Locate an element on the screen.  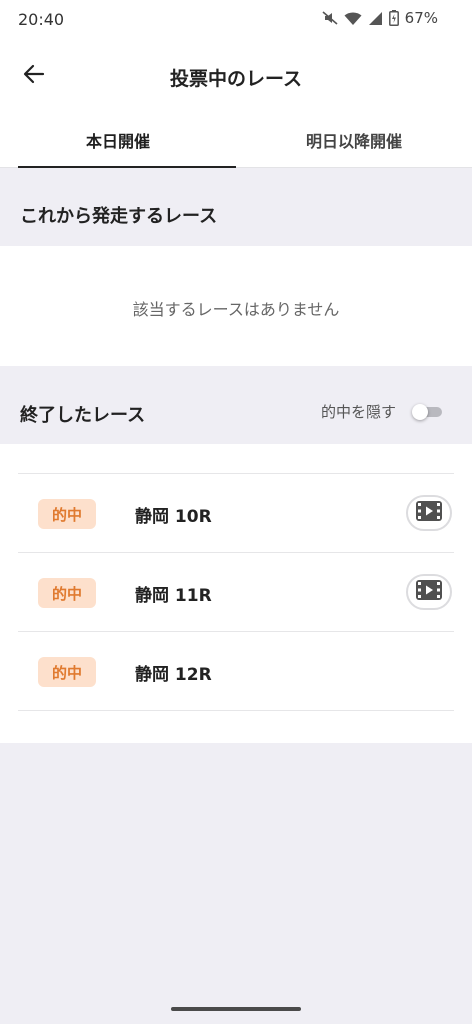
signal-icon is located at coordinates (375, 18).